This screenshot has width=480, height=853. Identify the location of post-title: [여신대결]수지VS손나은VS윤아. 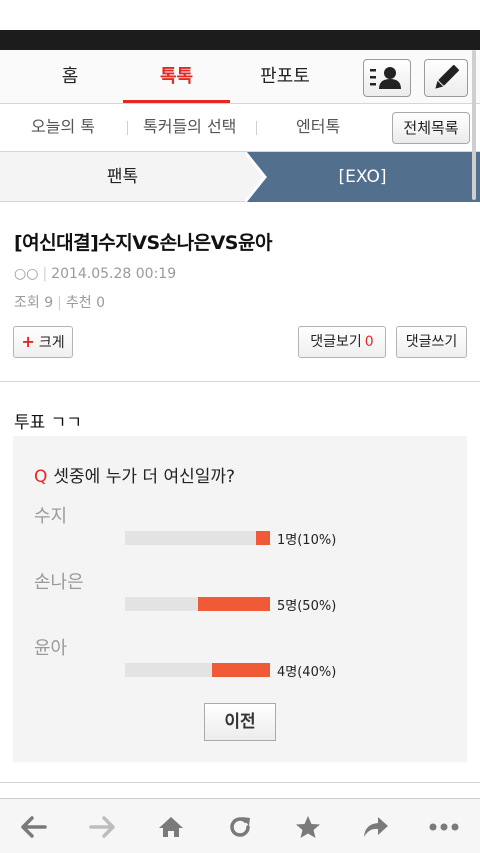
(143, 243).